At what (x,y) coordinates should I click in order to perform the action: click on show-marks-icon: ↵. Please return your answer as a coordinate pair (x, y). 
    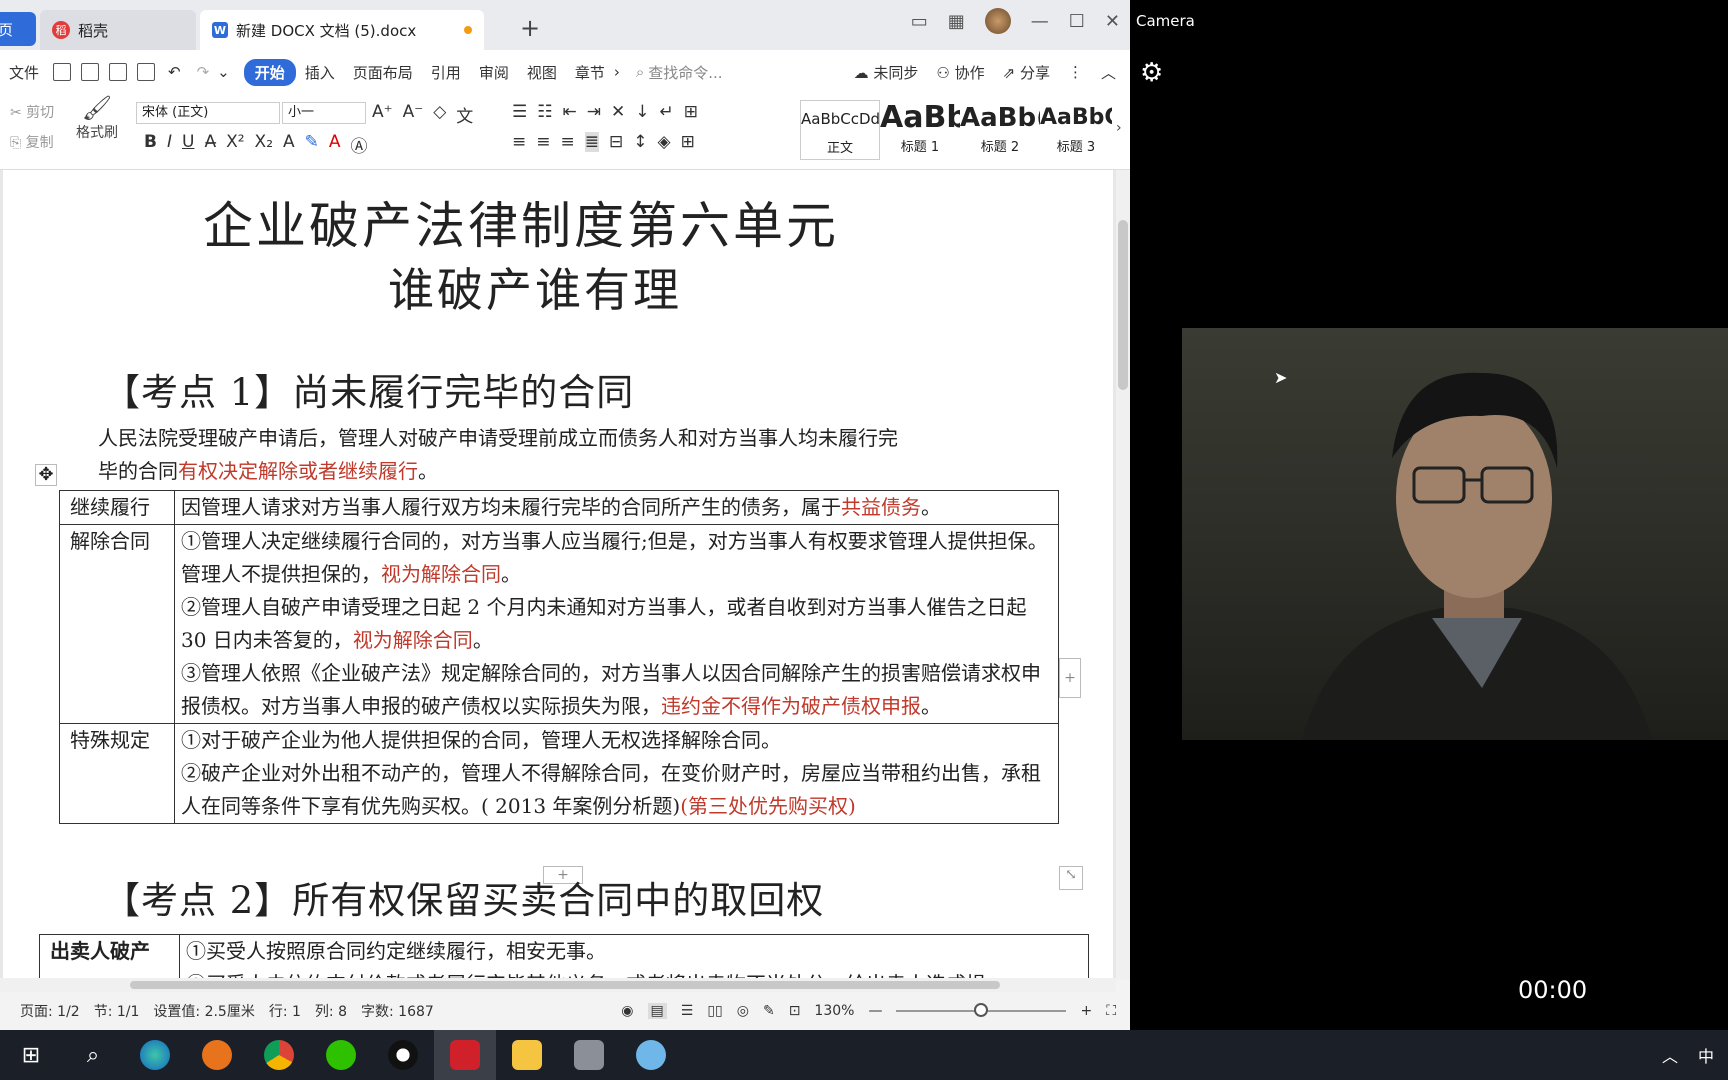
    Looking at the image, I should click on (667, 112).